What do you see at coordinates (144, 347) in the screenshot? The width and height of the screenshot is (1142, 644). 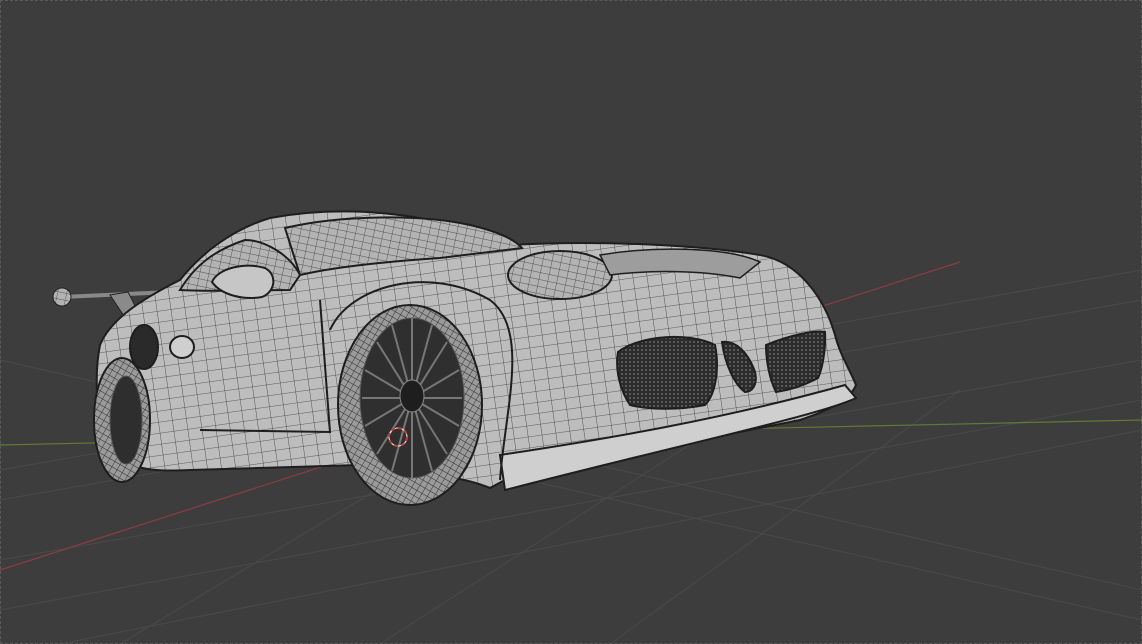 I see `side-intake` at bounding box center [144, 347].